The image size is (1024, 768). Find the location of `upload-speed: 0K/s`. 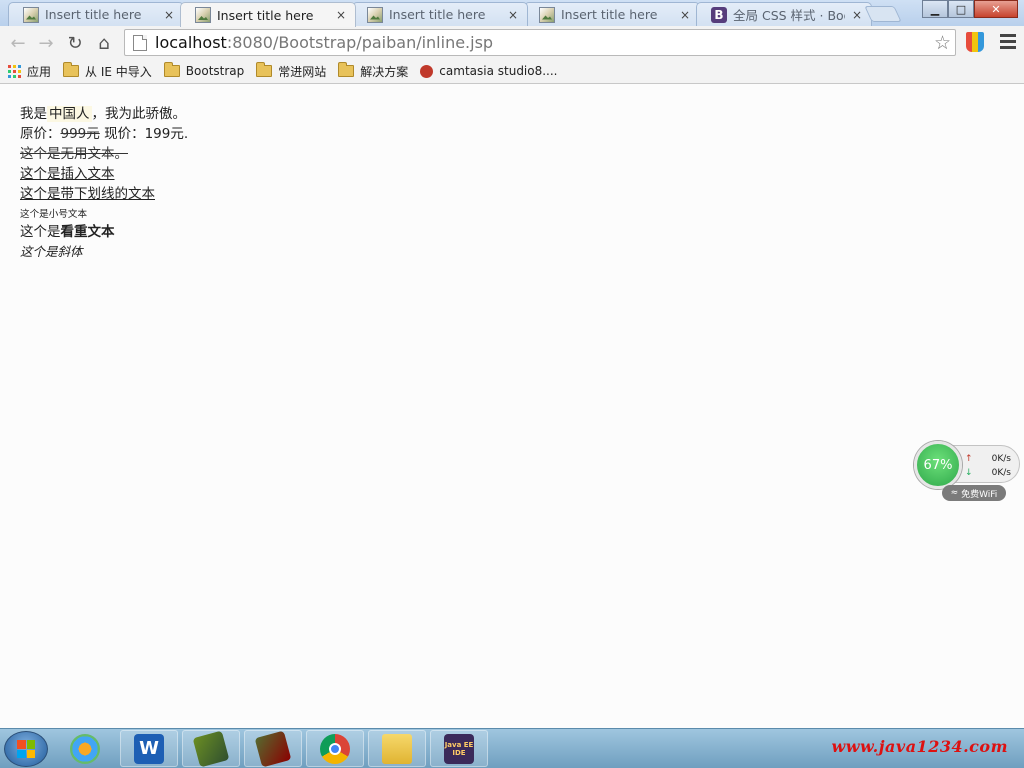

upload-speed: 0K/s is located at coordinates (1001, 459).